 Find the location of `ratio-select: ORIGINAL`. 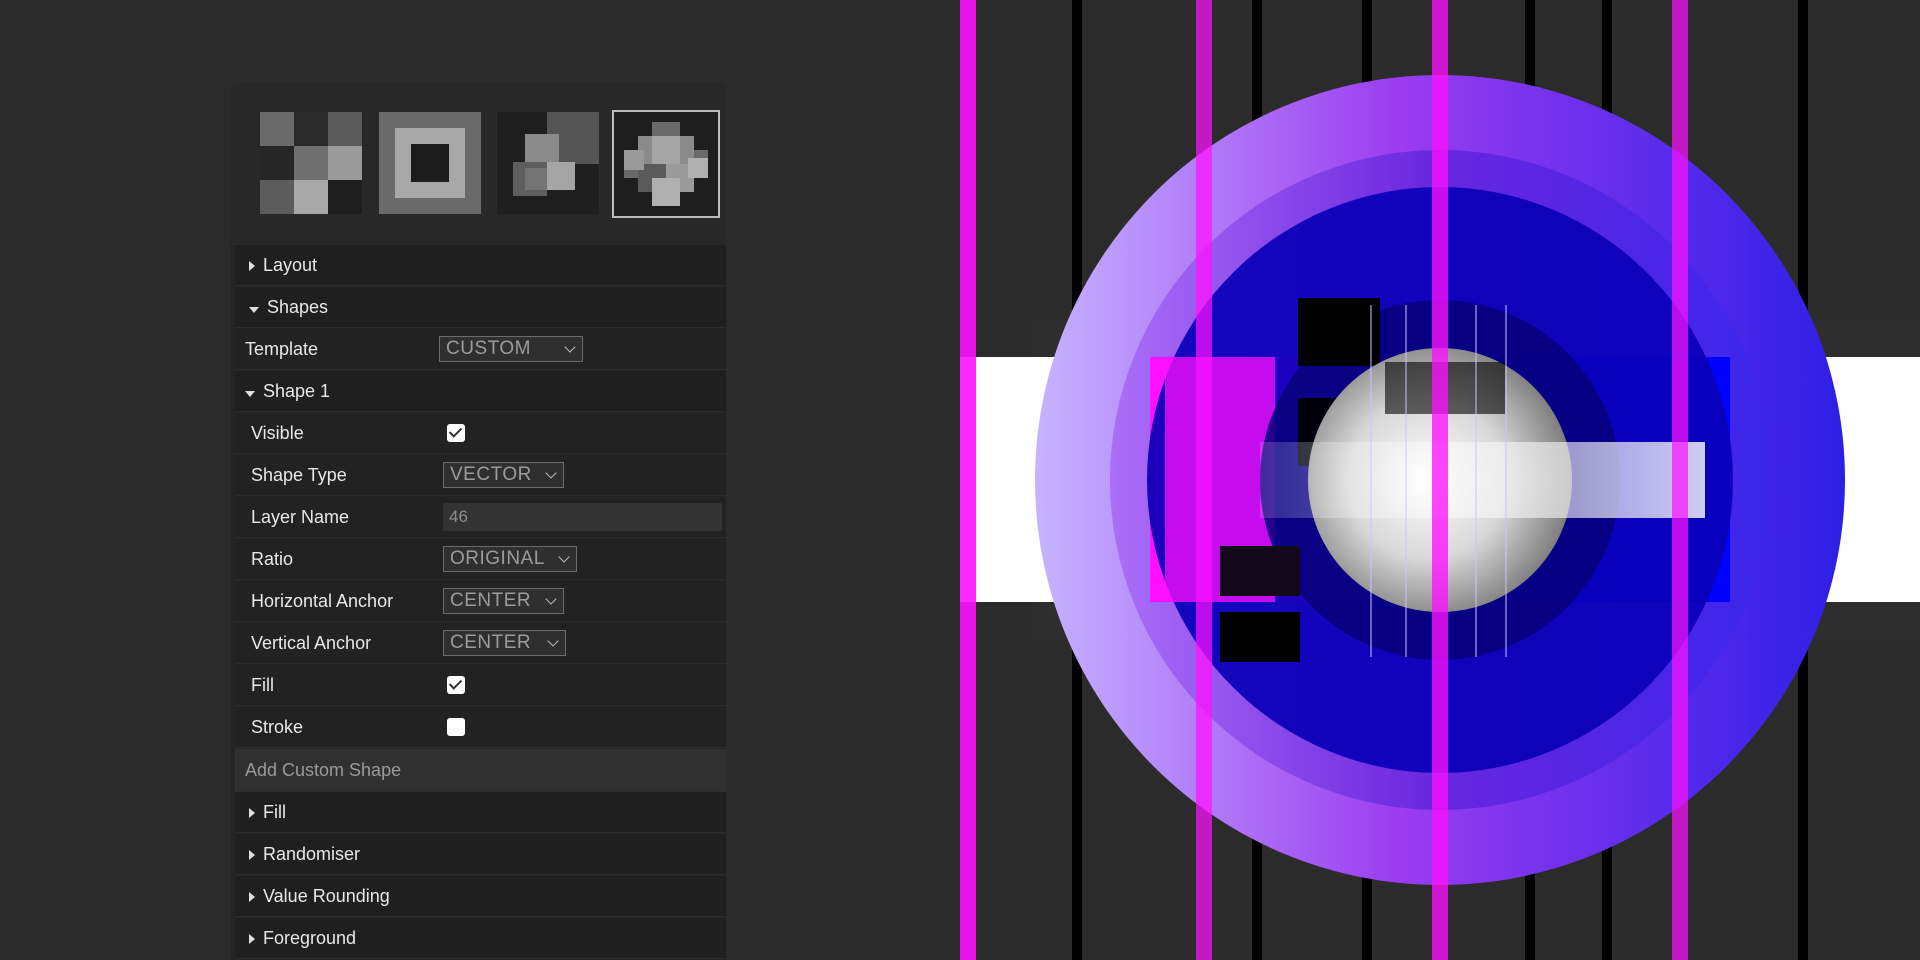

ratio-select: ORIGINAL is located at coordinates (510, 559).